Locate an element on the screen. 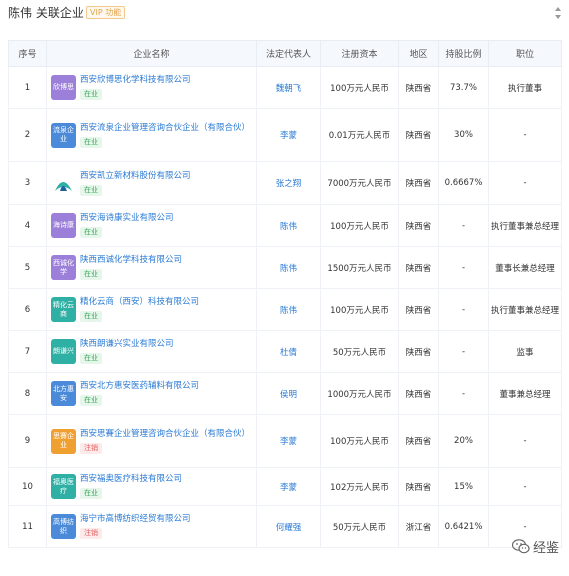 The height and width of the screenshot is (576, 569). page-header: 陈伟 关联企业 VIP 功能 is located at coordinates (284, 13).